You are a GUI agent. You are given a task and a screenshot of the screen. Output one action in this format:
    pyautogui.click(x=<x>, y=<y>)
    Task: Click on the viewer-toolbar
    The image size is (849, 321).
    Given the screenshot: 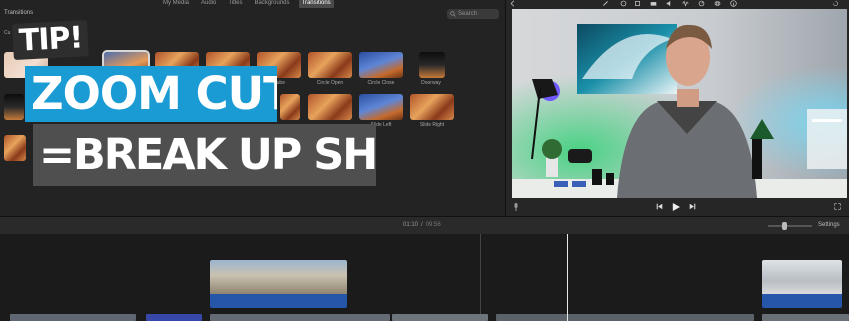 What is the action you would take?
    pyautogui.click(x=677, y=4)
    